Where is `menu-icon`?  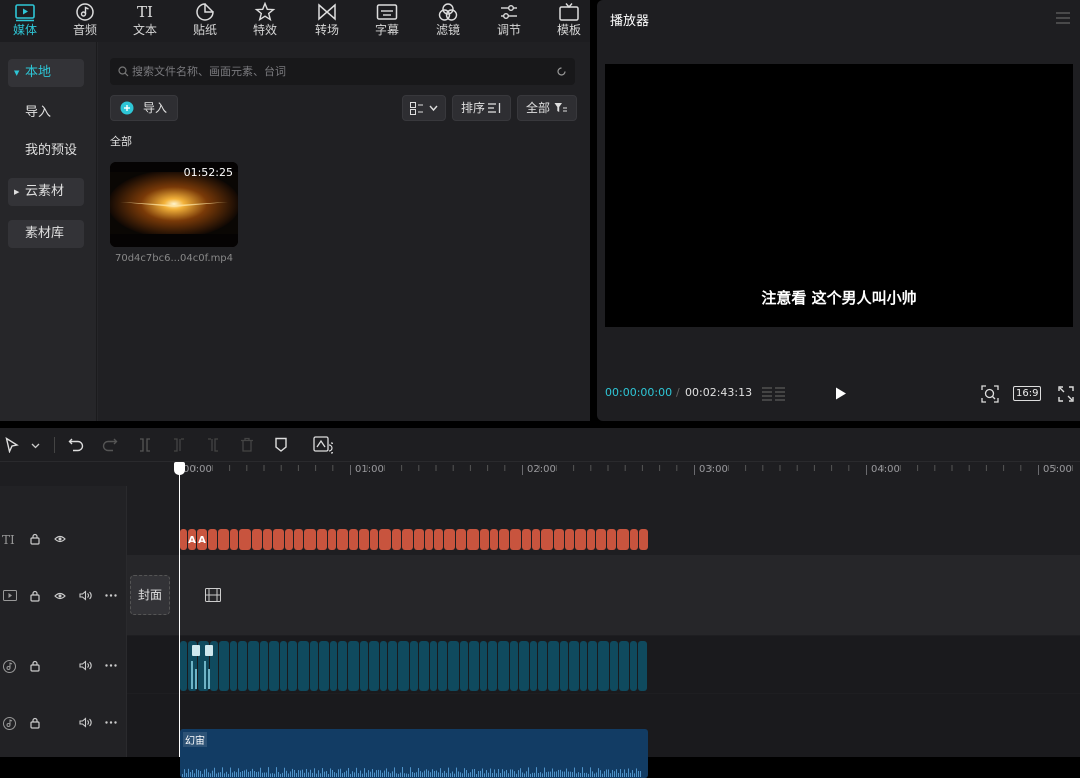
menu-icon is located at coordinates (1063, 18).